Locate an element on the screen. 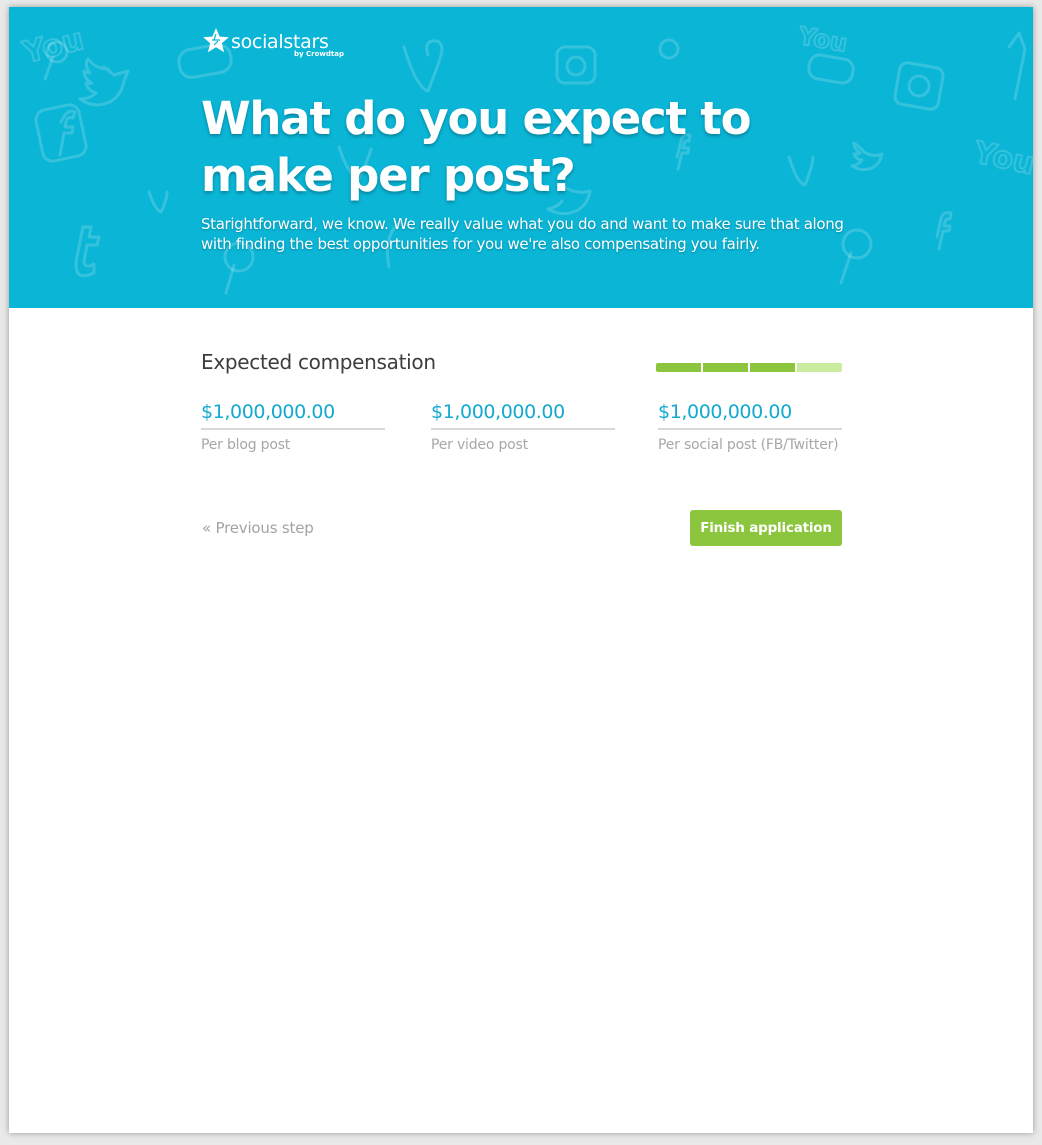 This screenshot has width=1042, height=1145. video-post-label: Per video post is located at coordinates (479, 445).